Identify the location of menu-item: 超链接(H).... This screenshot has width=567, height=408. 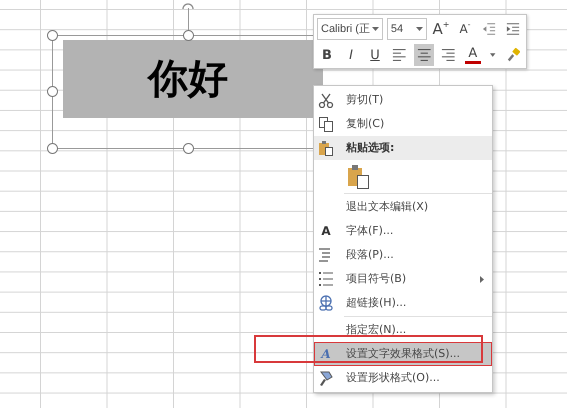
(403, 303).